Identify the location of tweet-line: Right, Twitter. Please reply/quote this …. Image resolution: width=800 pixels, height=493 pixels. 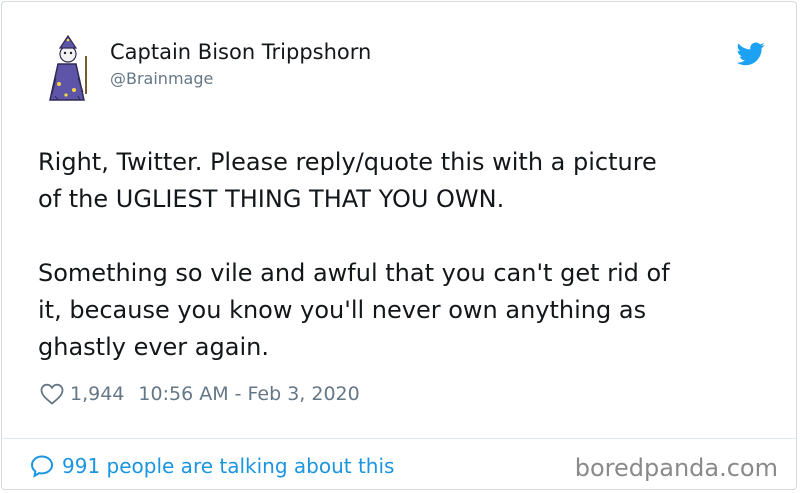
(347, 162).